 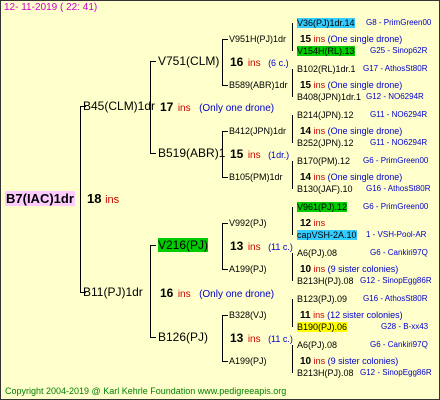 What do you see at coordinates (248, 361) in the screenshot?
I see `g3-node-8: A199(PJ)` at bounding box center [248, 361].